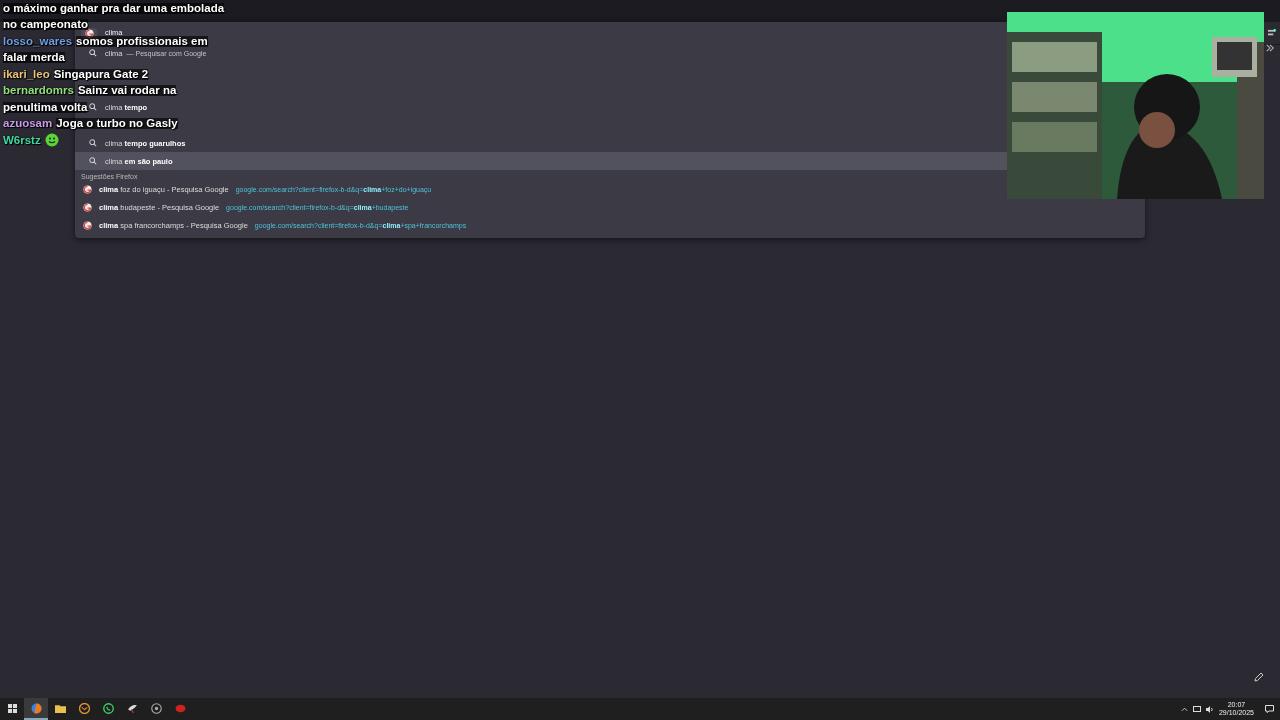 This screenshot has height=720, width=1280. Describe the element at coordinates (1196, 709) in the screenshot. I see `network-icon` at that location.